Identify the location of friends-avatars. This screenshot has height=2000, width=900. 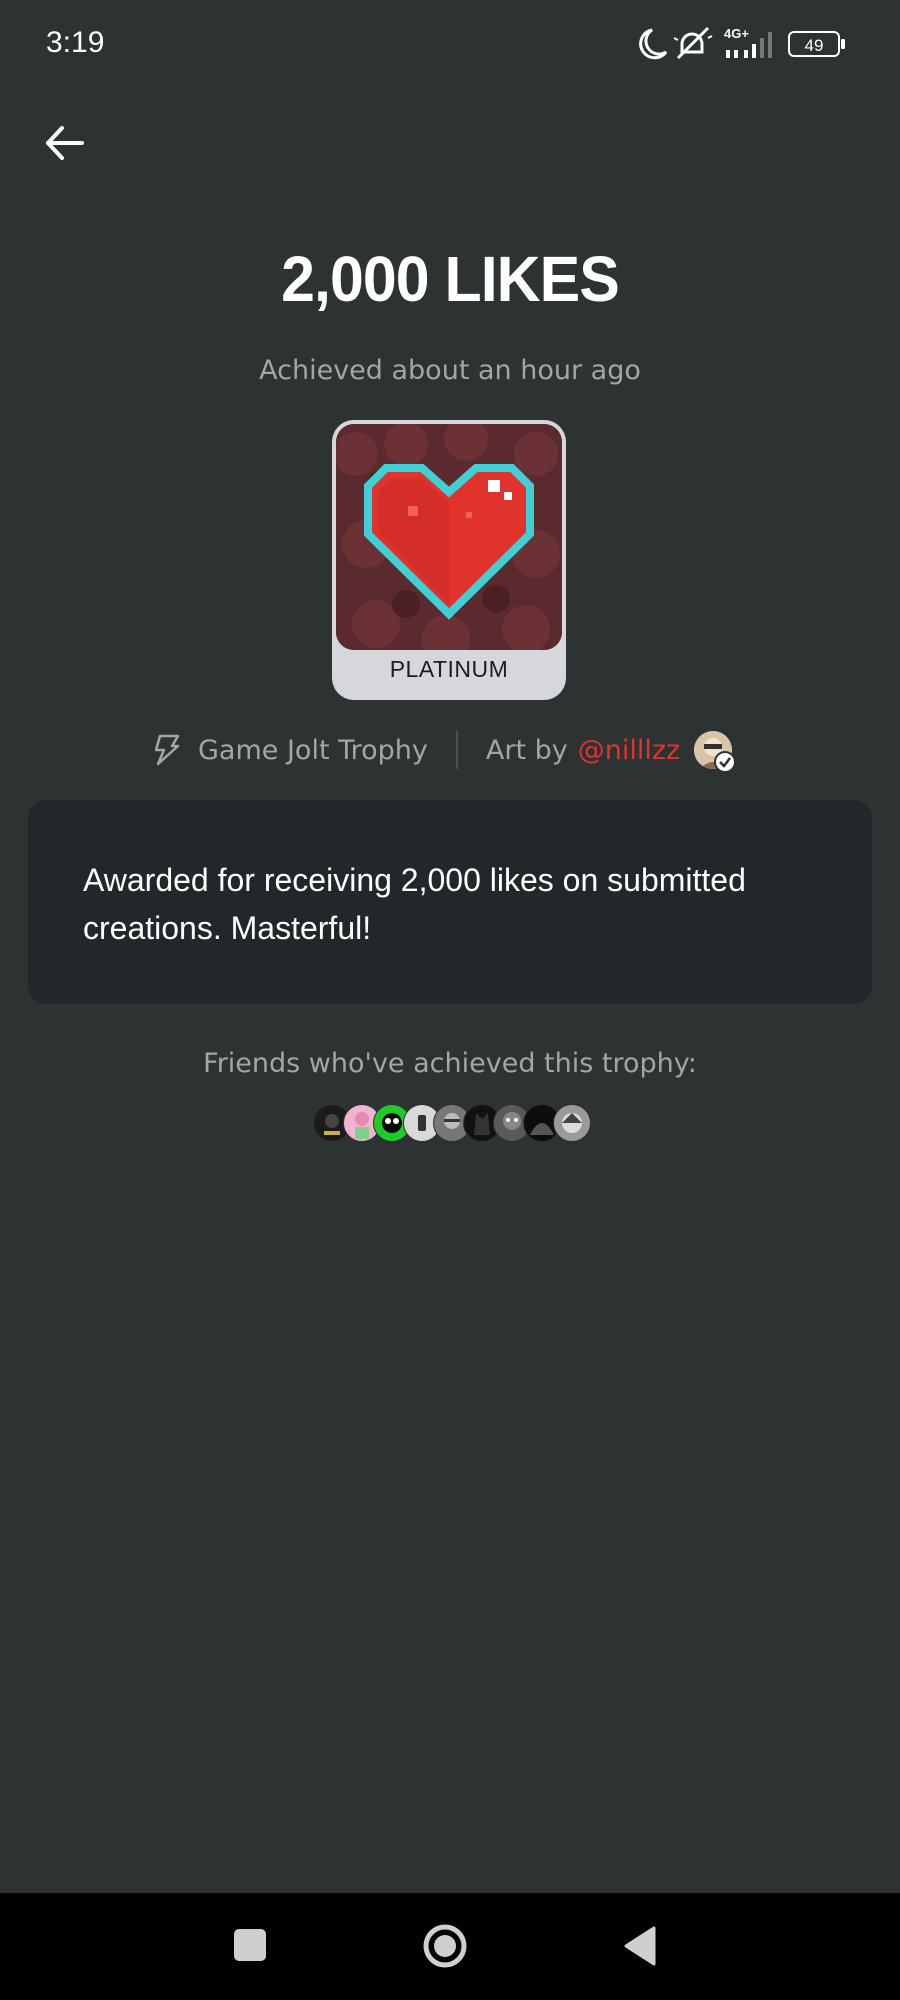
(452, 1123).